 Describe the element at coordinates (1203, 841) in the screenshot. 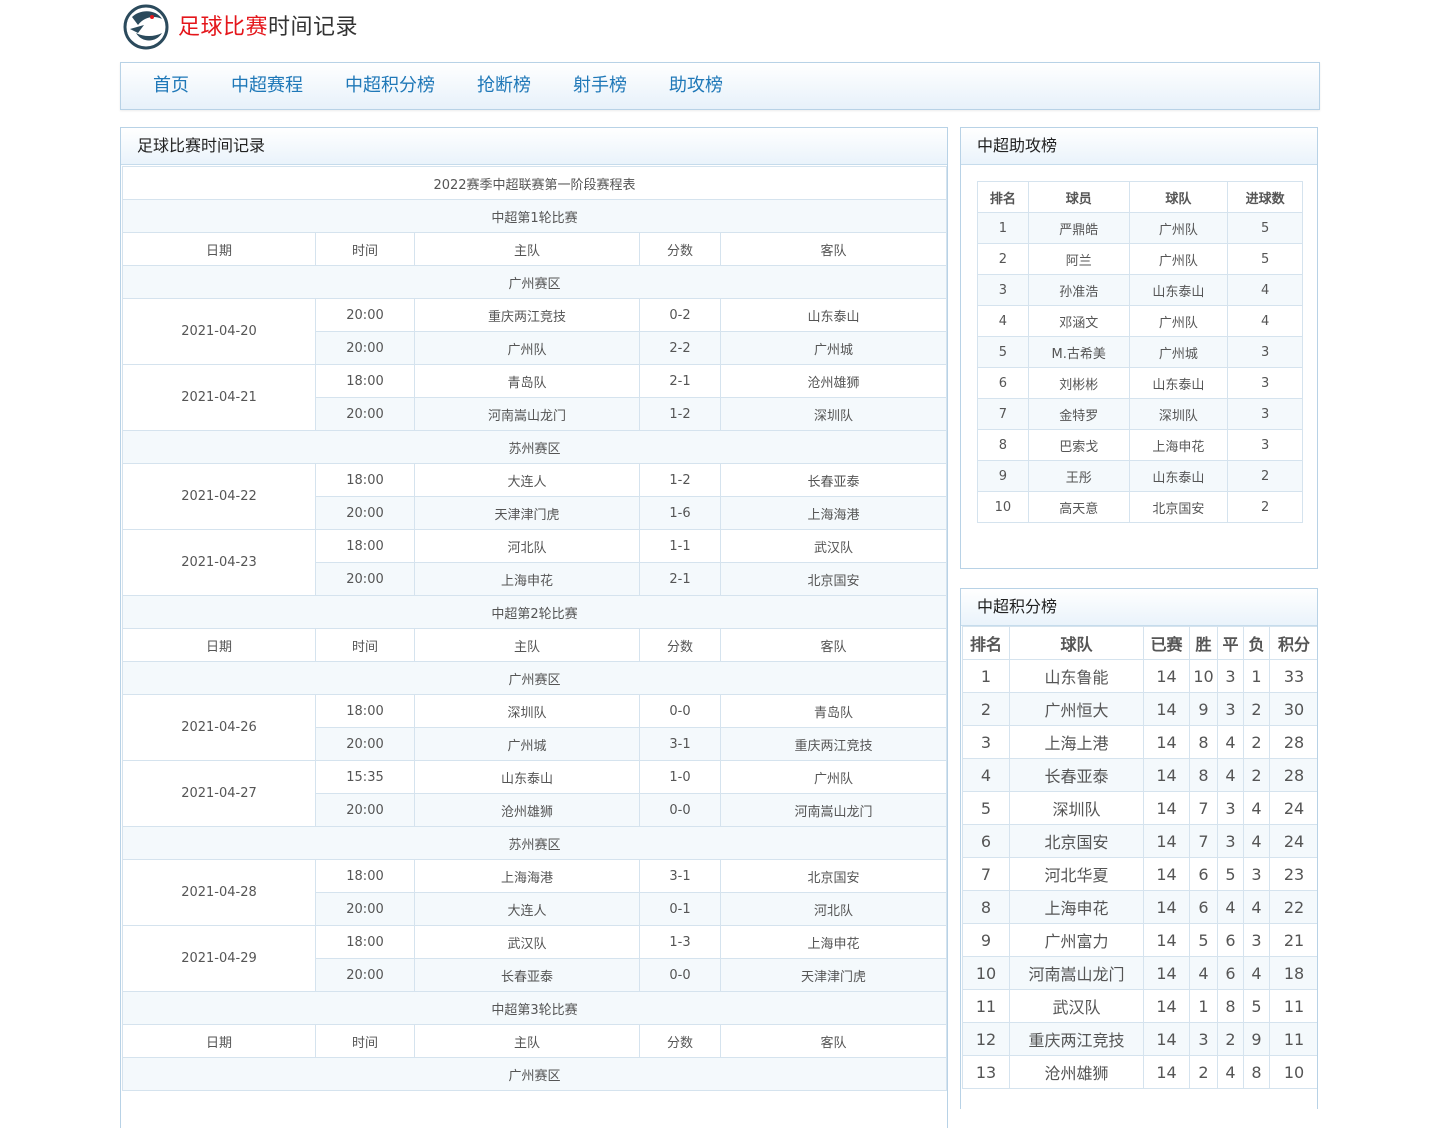

I see `standings-win: 7` at that location.